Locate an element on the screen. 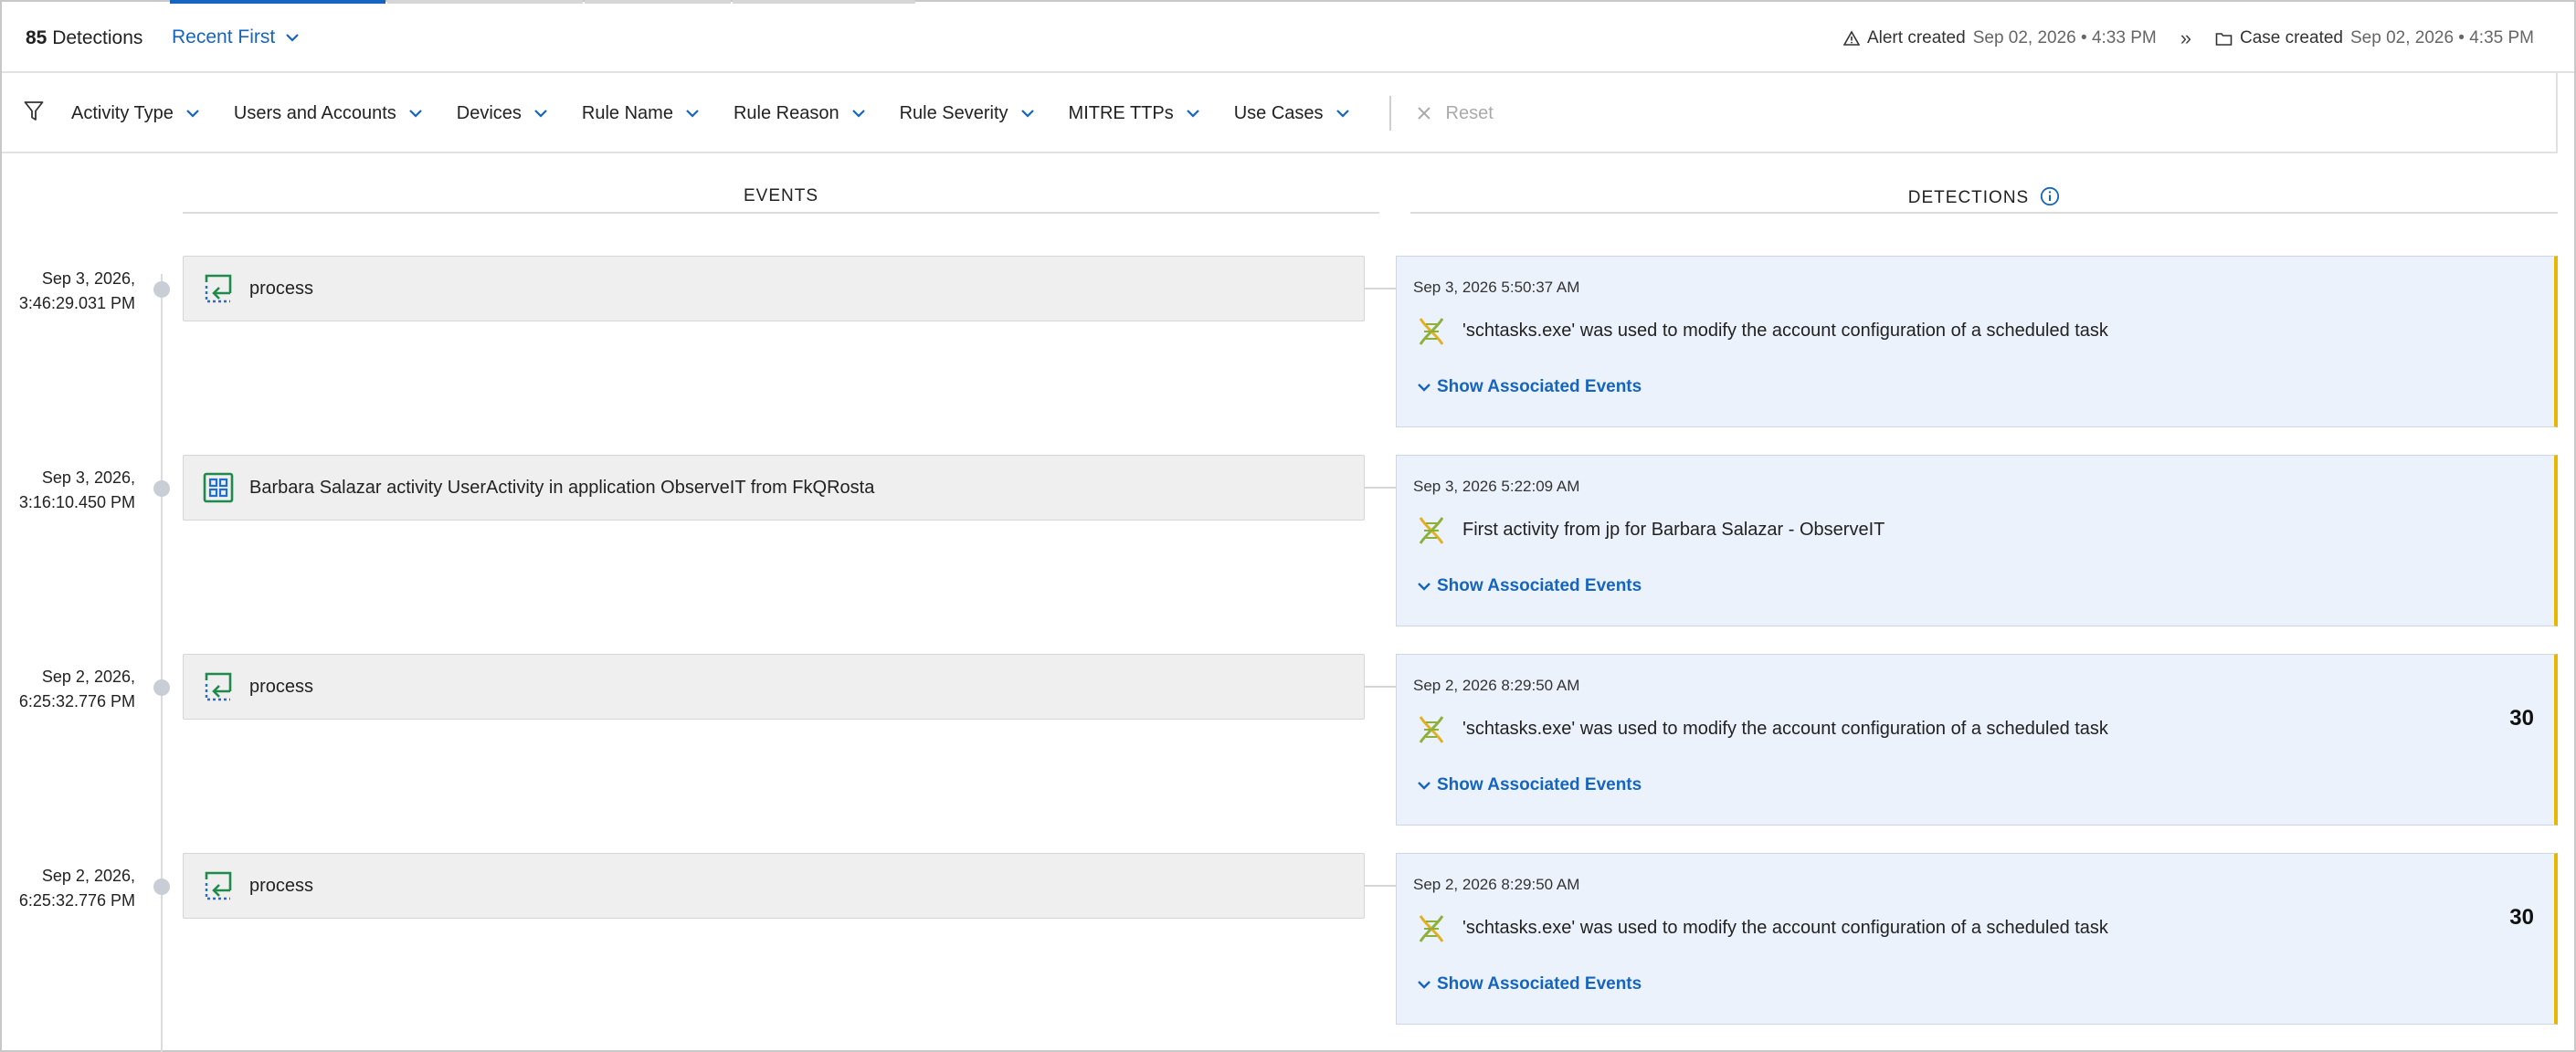 This screenshot has width=2576, height=1052. detections-column-heading: DETECTIONS is located at coordinates (1984, 197).